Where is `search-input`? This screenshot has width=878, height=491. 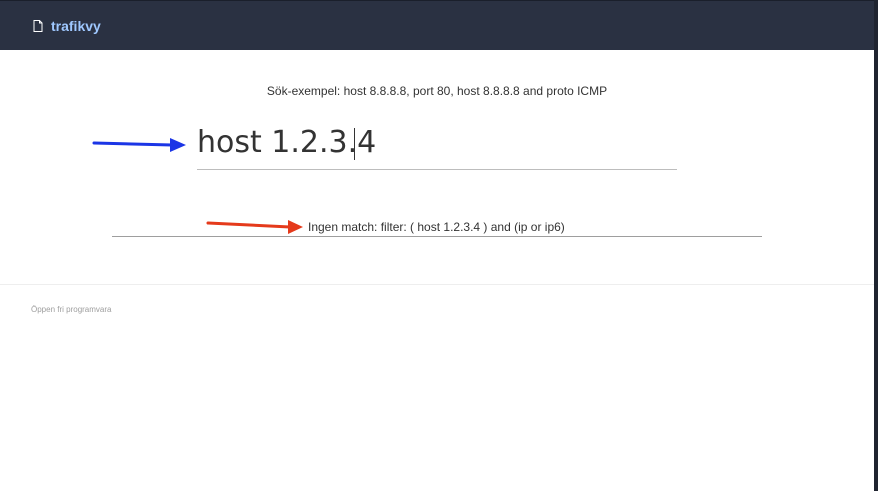 search-input is located at coordinates (437, 143).